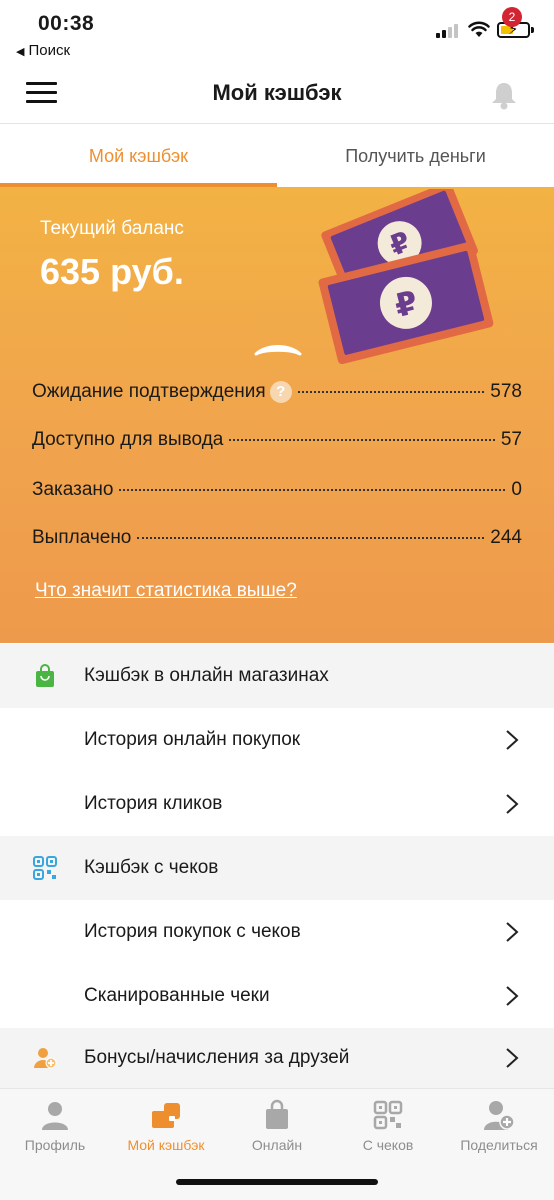  I want to click on stat-row-ordered: Заказано 0, so click(277, 494).